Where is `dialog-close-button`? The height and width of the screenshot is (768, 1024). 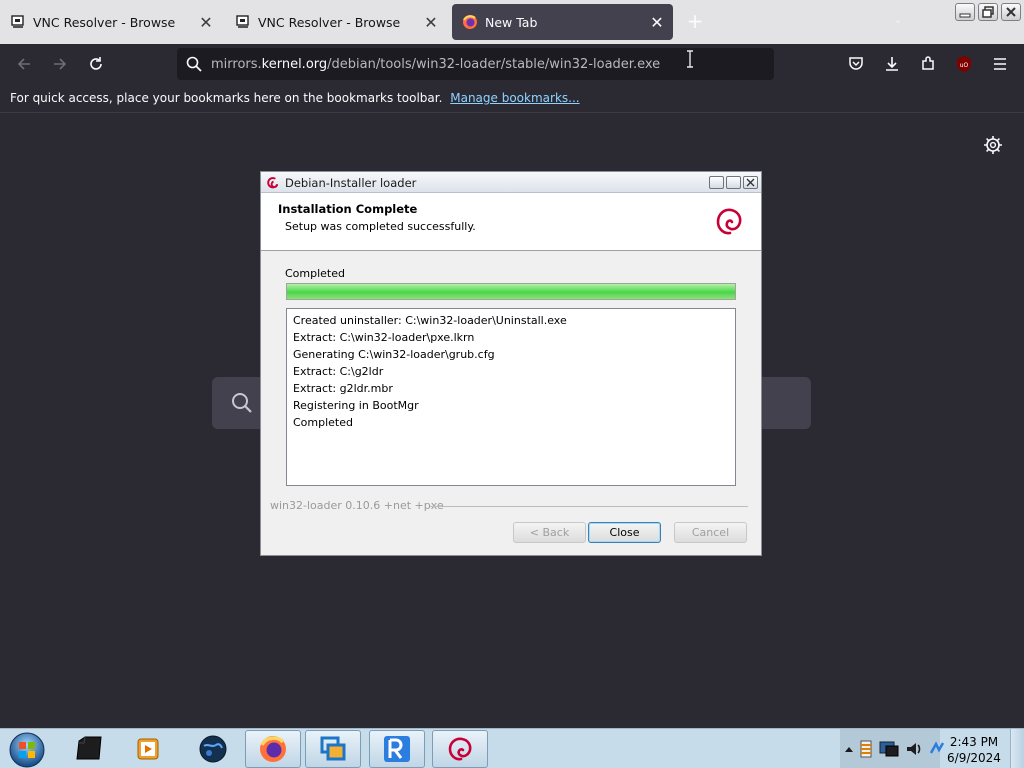 dialog-close-button is located at coordinates (750, 182).